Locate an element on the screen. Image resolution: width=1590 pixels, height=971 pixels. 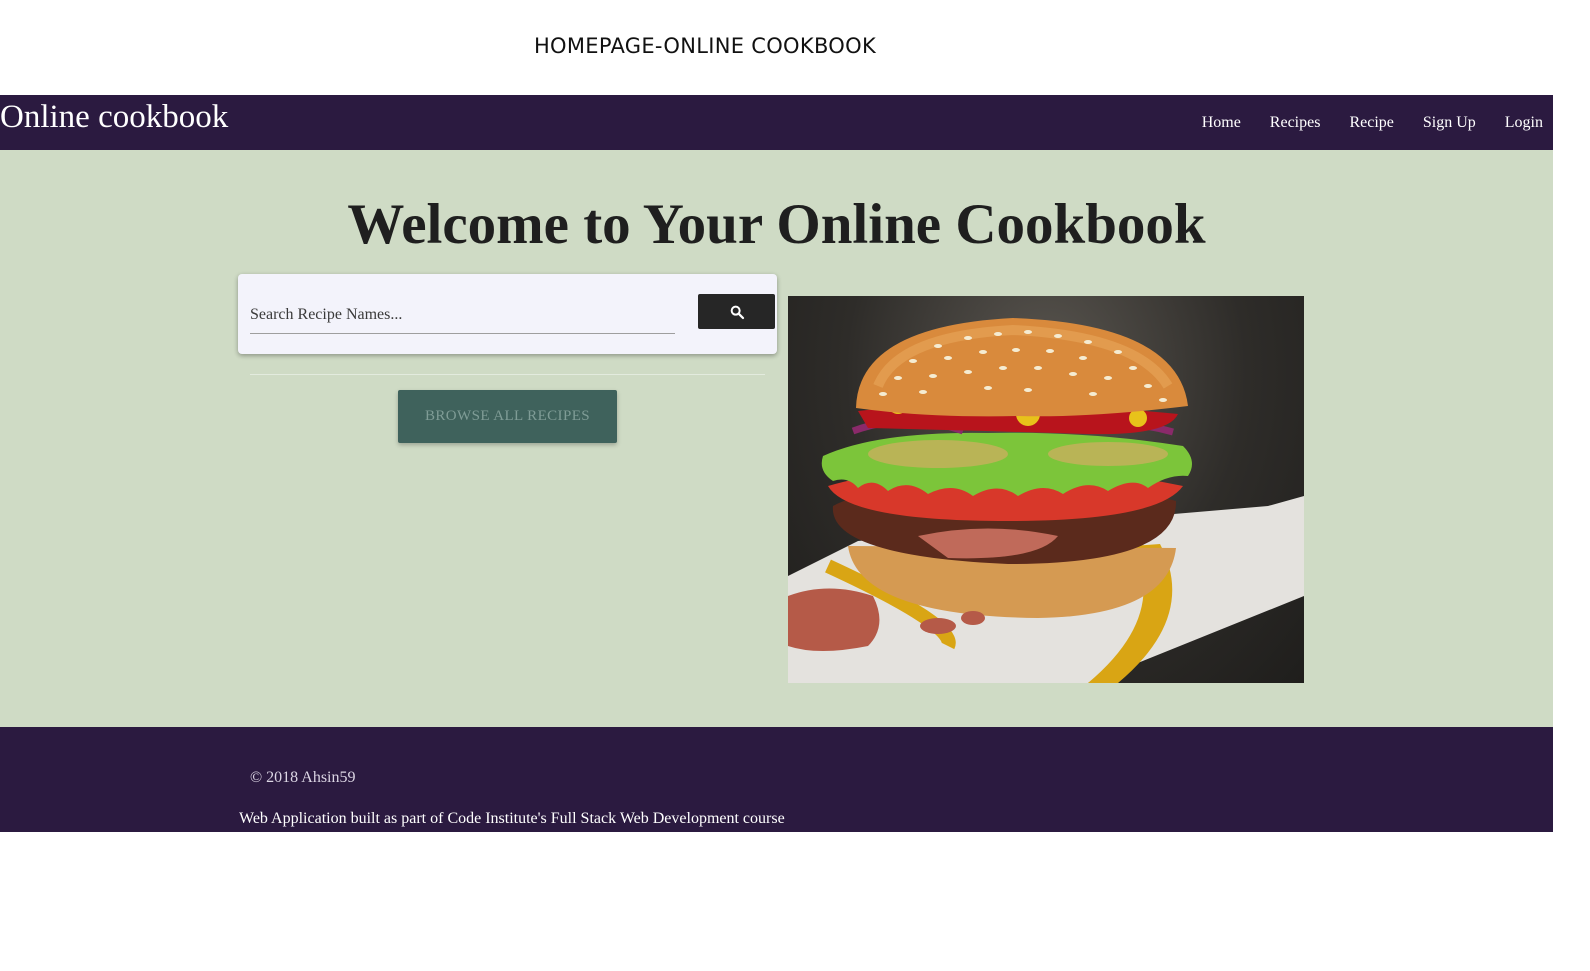
nav-link-recipes: Recipes is located at coordinates (1295, 123).